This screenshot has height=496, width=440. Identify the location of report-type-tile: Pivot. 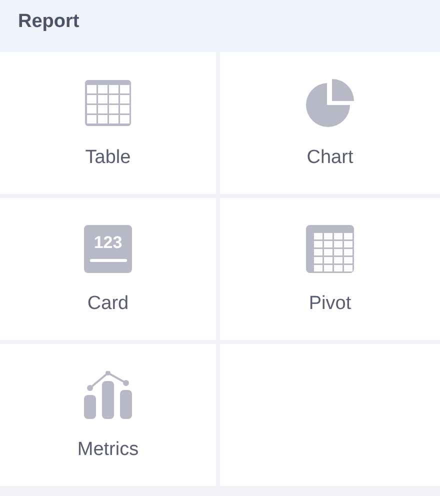
(330, 269).